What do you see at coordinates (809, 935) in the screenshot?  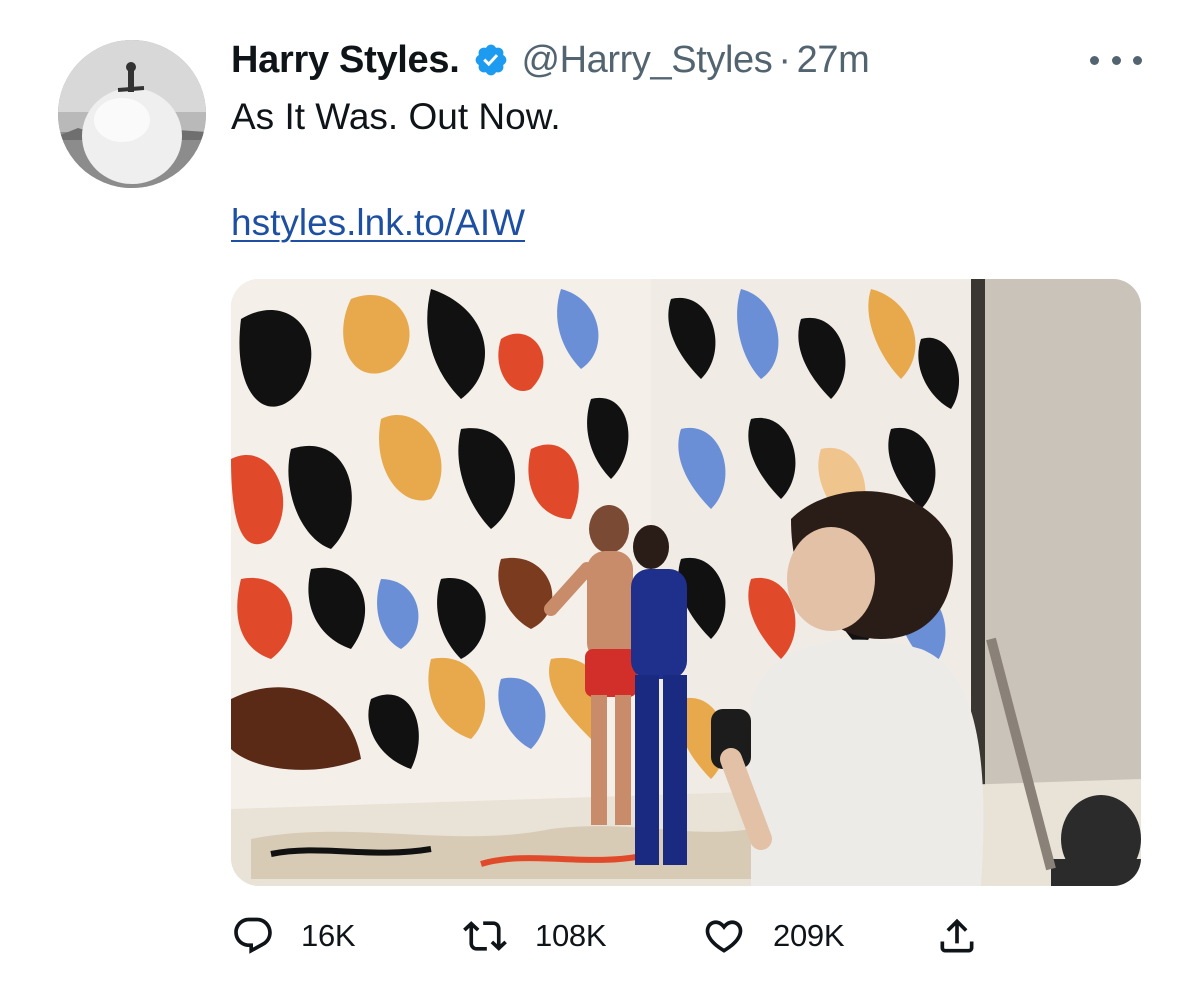 I see `like-count: 209K` at bounding box center [809, 935].